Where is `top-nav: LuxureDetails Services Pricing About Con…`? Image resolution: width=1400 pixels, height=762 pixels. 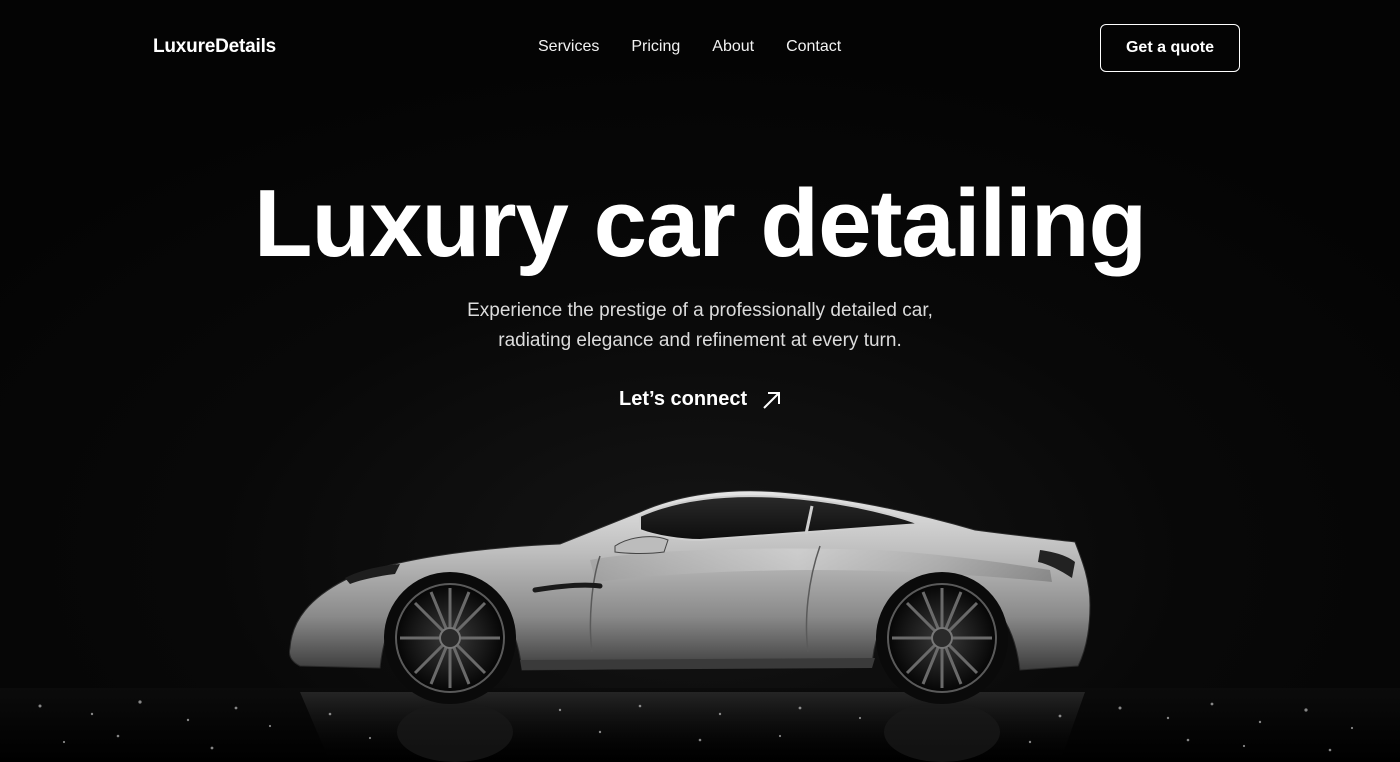 top-nav: LuxureDetails Services Pricing About Con… is located at coordinates (700, 48).